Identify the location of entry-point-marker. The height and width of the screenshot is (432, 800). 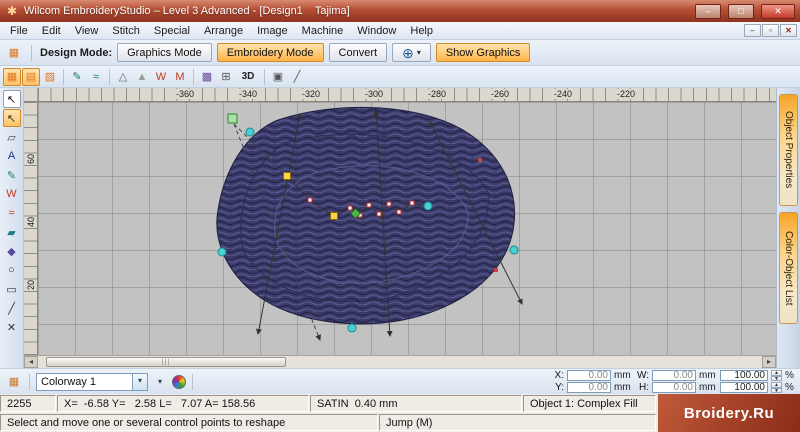
(480, 160).